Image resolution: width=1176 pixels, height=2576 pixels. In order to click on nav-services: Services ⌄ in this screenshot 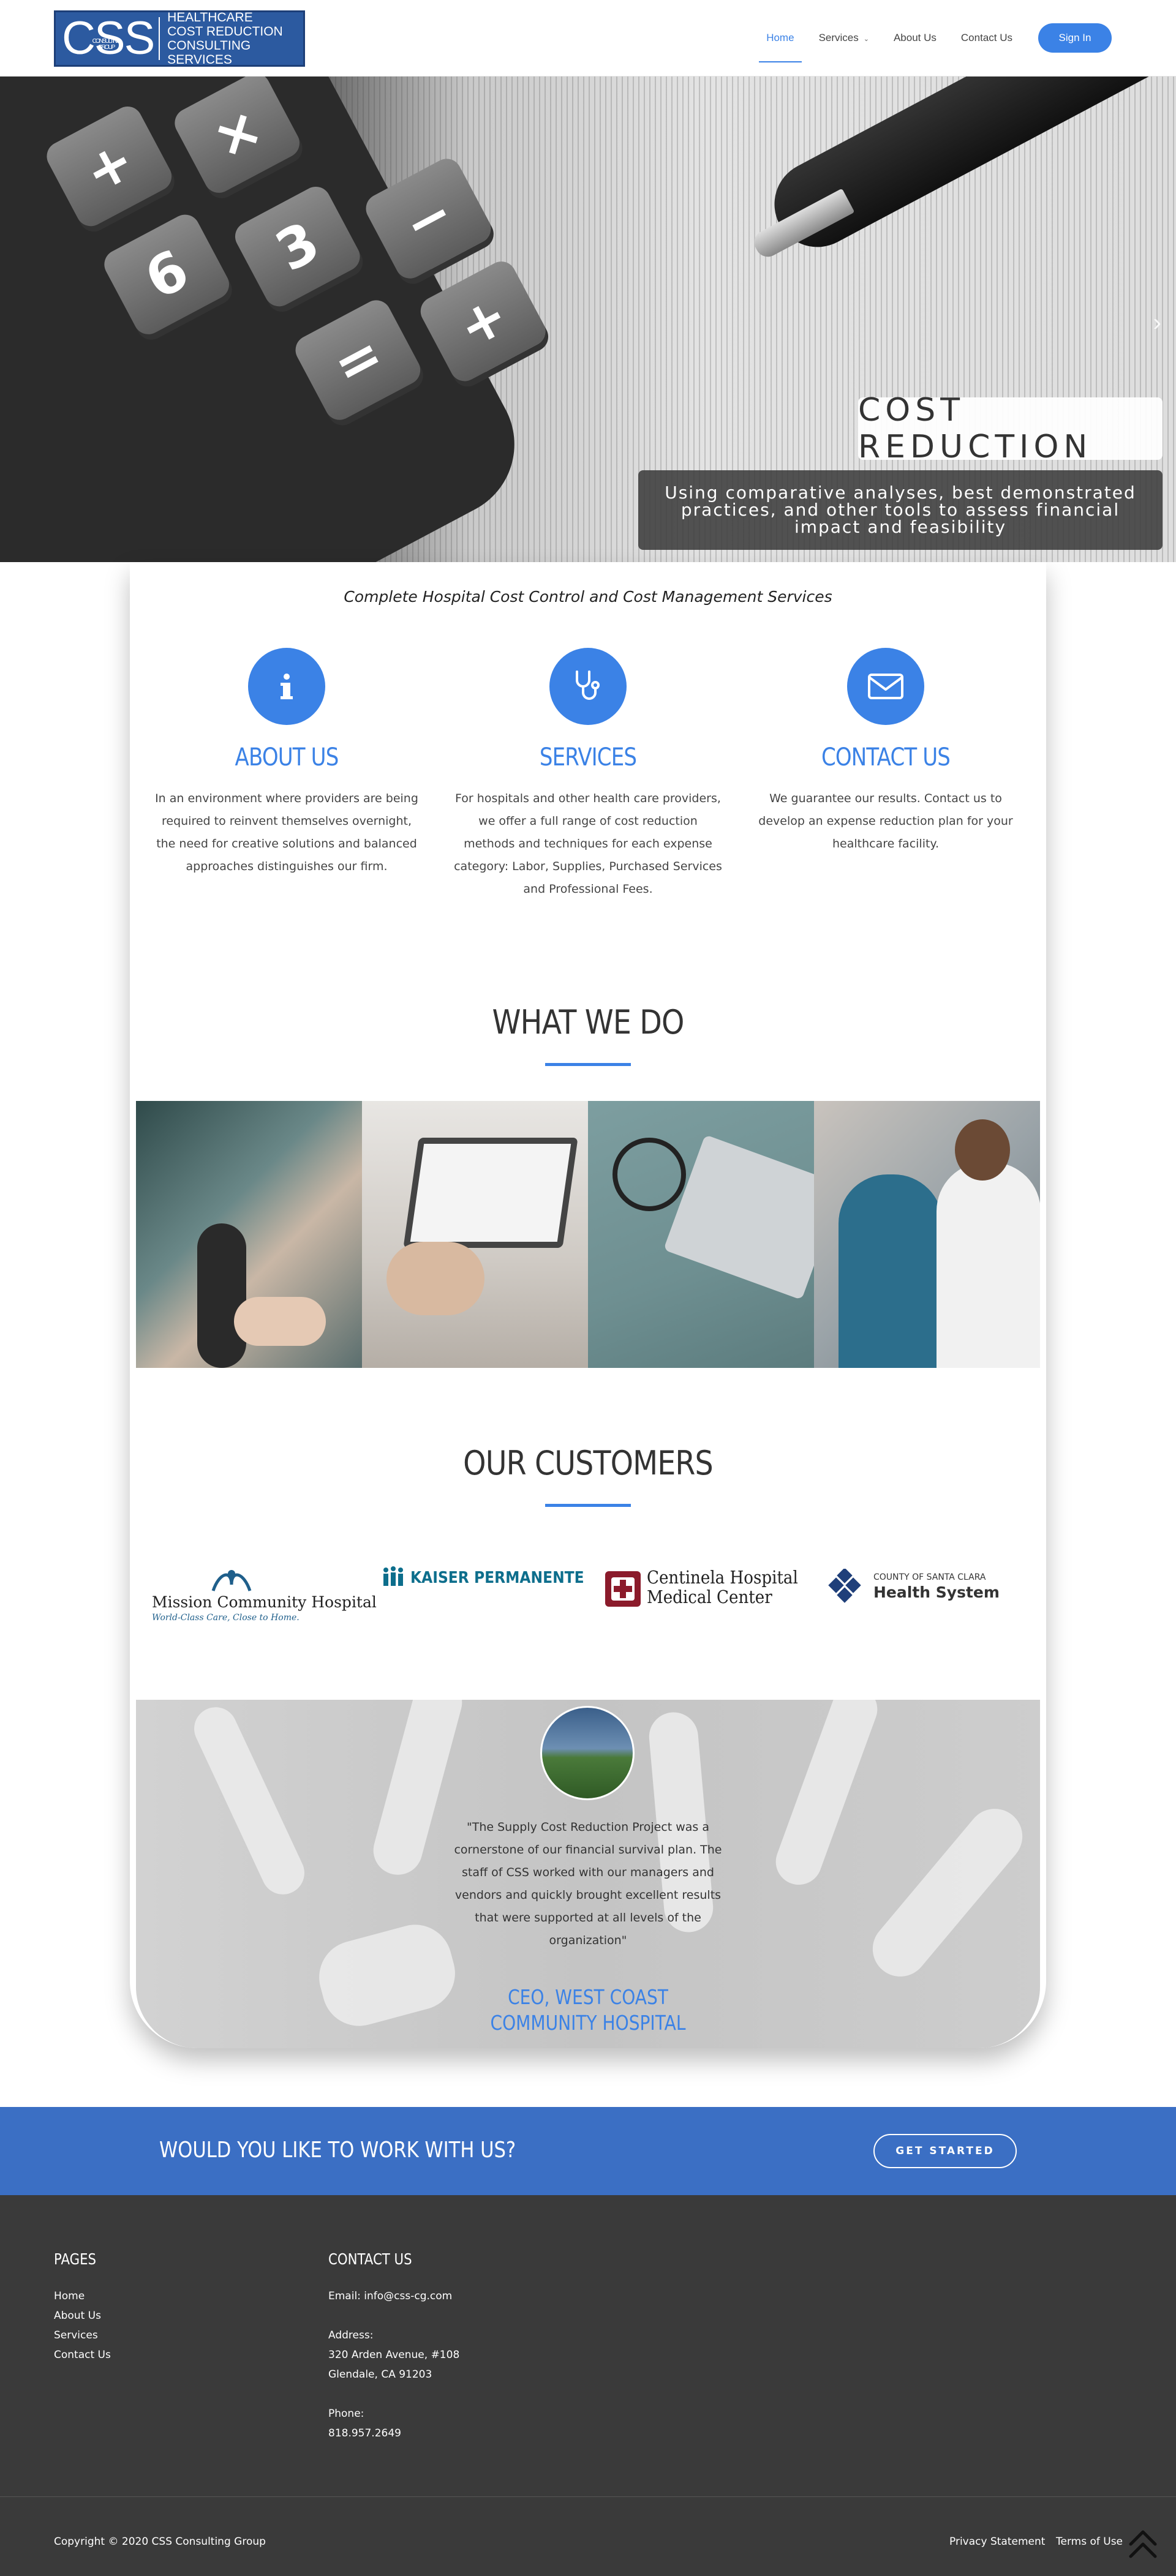, I will do `click(844, 38)`.